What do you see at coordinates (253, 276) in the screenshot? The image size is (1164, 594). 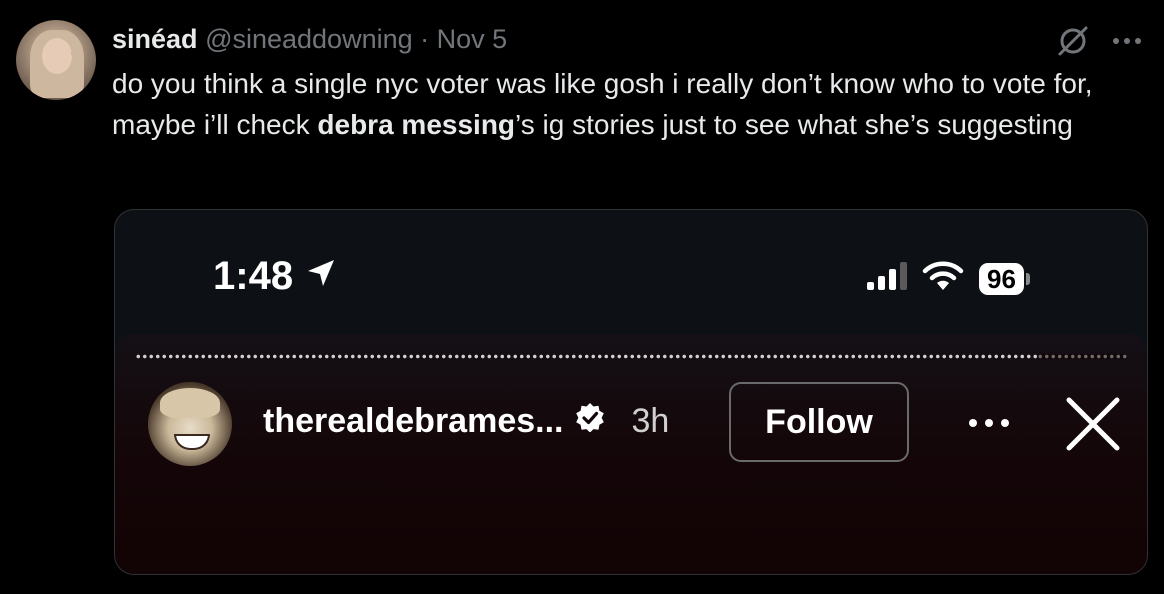 I see `status-time-text: 1:48` at bounding box center [253, 276].